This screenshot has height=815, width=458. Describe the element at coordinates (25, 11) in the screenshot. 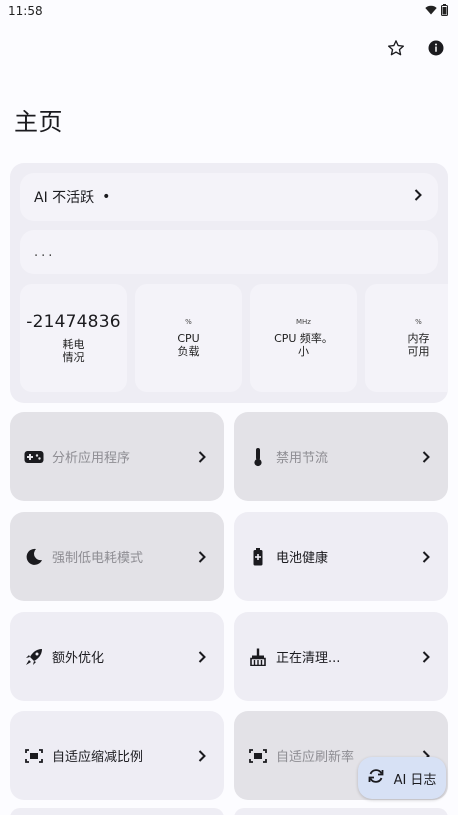

I see `status-time: 11:58` at that location.